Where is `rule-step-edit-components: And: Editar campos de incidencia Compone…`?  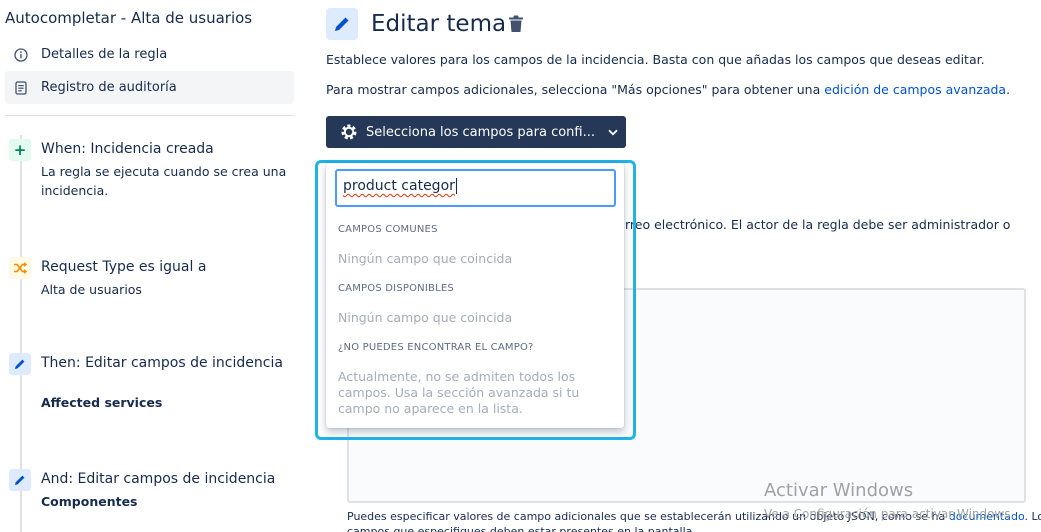
rule-step-edit-components: And: Editar campos de incidencia Compone… is located at coordinates (154, 492).